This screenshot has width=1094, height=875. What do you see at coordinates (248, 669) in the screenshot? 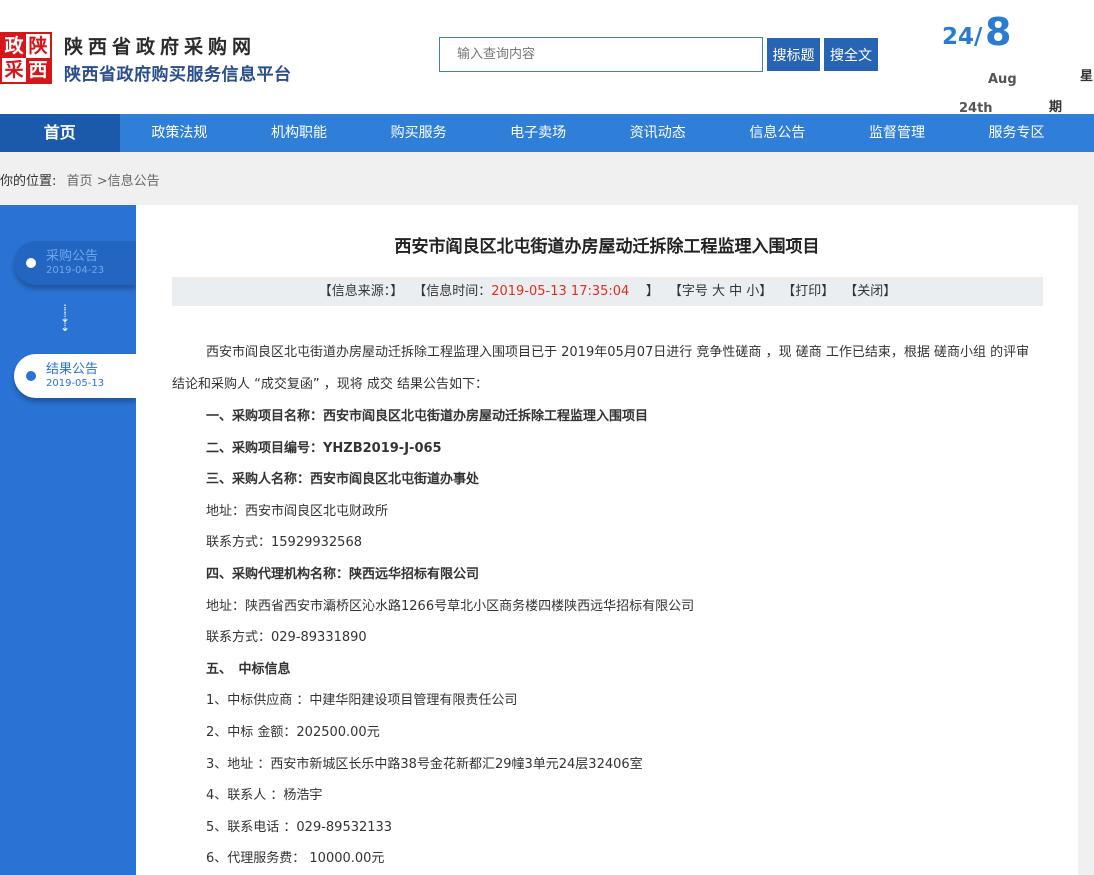
I see `article-line: 五、 中标信息` at bounding box center [248, 669].